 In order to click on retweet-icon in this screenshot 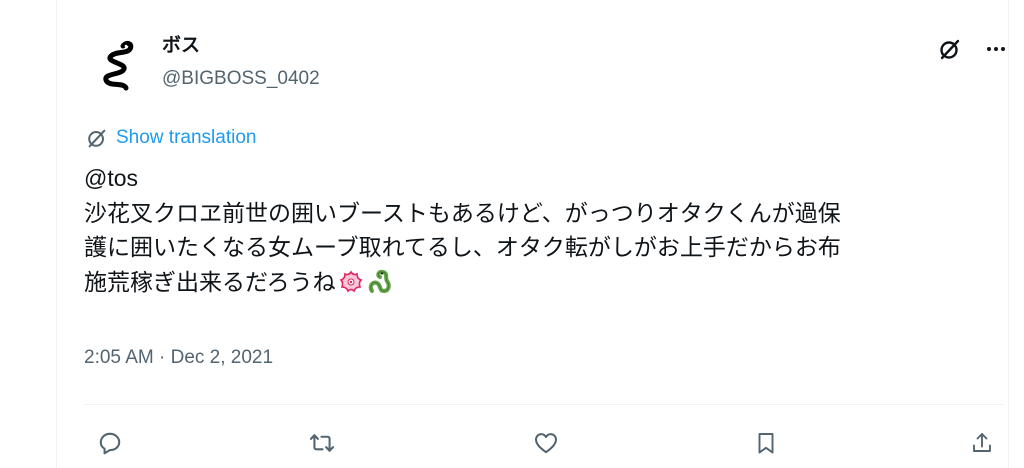, I will do `click(322, 443)`.